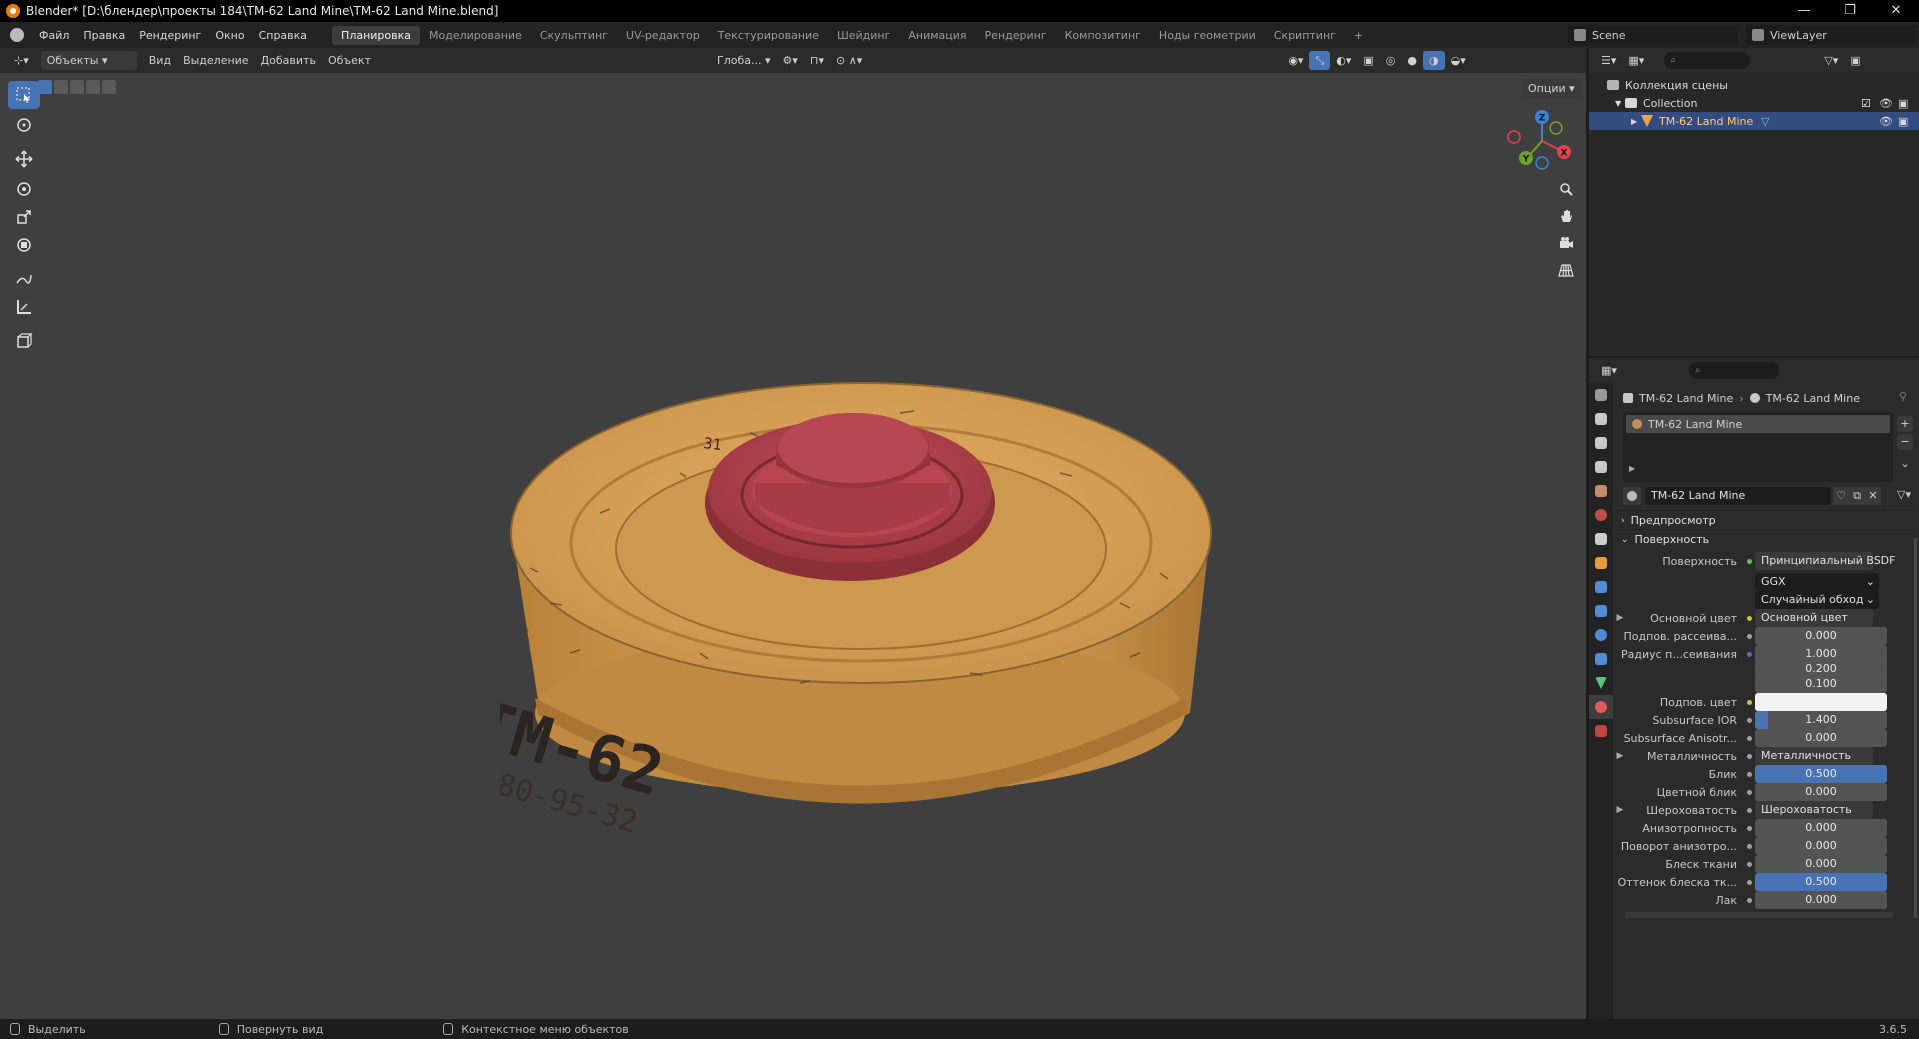  What do you see at coordinates (1707, 60) in the screenshot?
I see `outliner-search-input: ⌕` at bounding box center [1707, 60].